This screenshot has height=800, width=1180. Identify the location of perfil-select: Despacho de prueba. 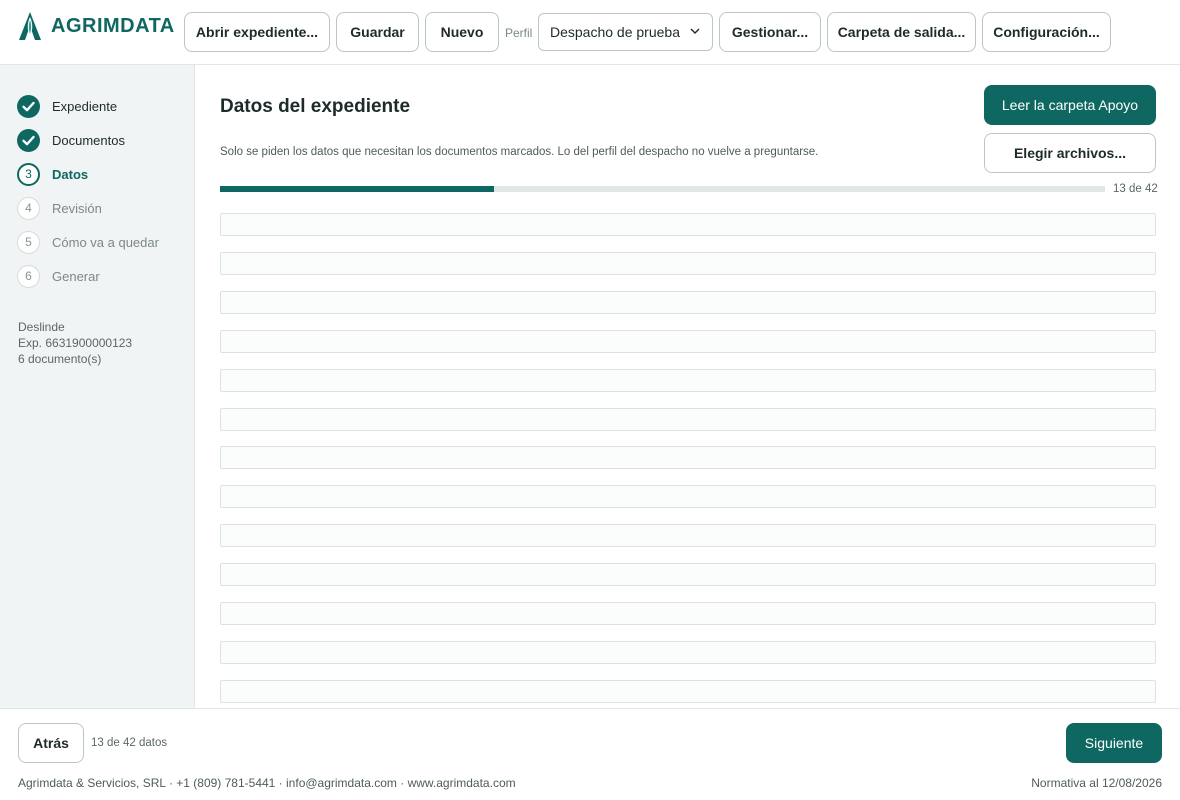
(625, 32).